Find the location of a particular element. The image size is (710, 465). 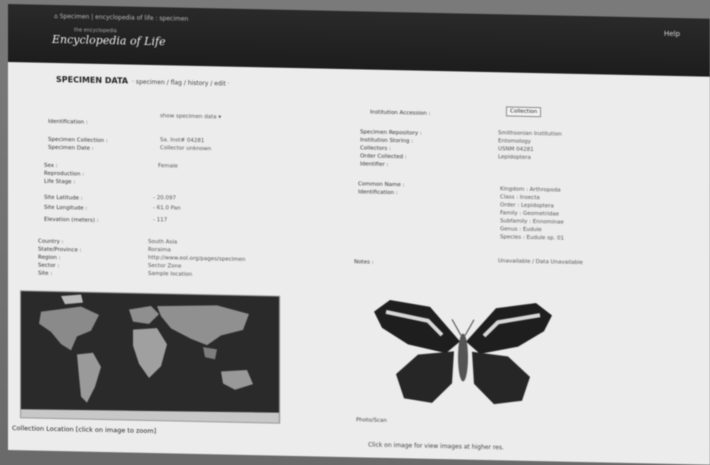

field-value-date: Collector unknown is located at coordinates (186, 149).